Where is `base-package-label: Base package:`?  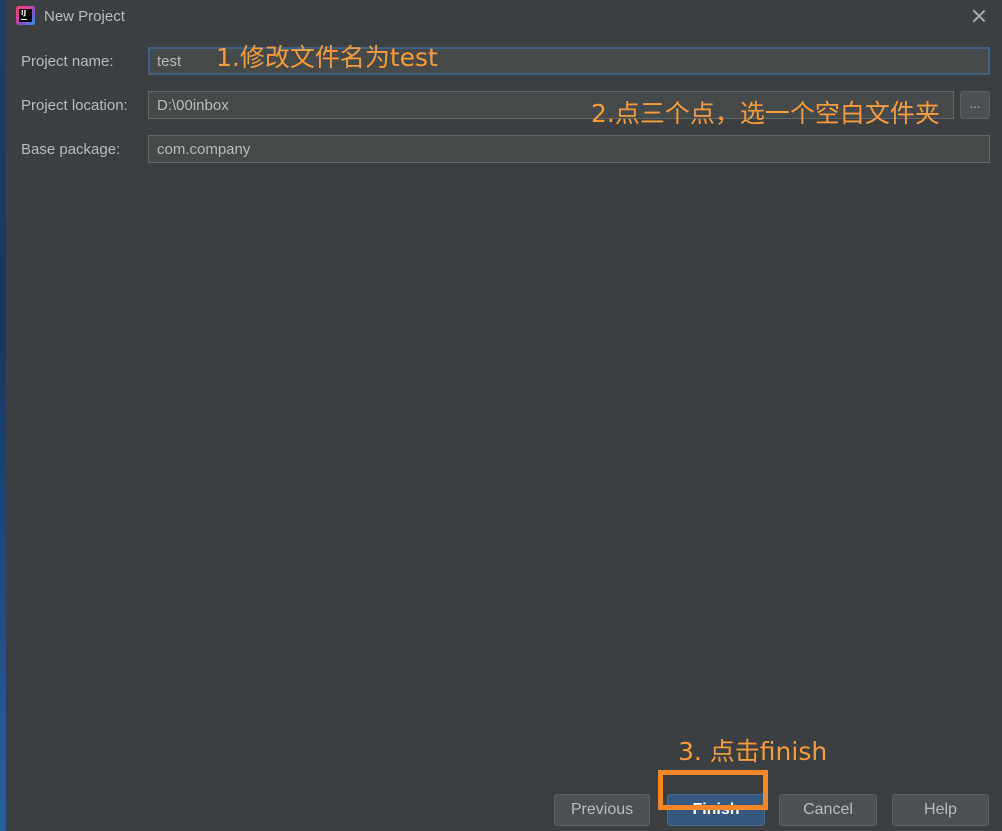
base-package-label: Base package: is located at coordinates (71, 149).